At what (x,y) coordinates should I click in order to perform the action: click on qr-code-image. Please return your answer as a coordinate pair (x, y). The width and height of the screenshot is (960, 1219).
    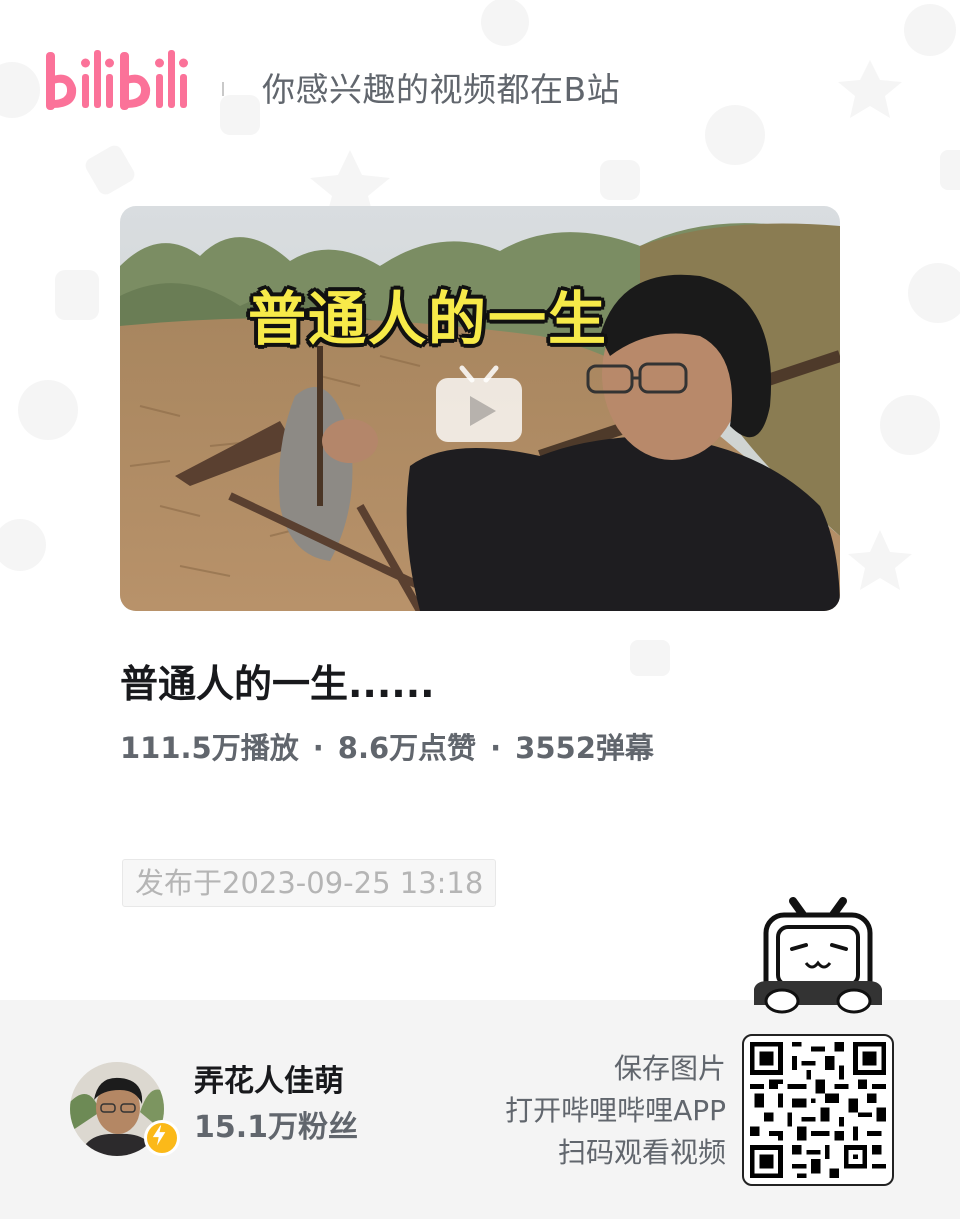
    Looking at the image, I should click on (818, 1110).